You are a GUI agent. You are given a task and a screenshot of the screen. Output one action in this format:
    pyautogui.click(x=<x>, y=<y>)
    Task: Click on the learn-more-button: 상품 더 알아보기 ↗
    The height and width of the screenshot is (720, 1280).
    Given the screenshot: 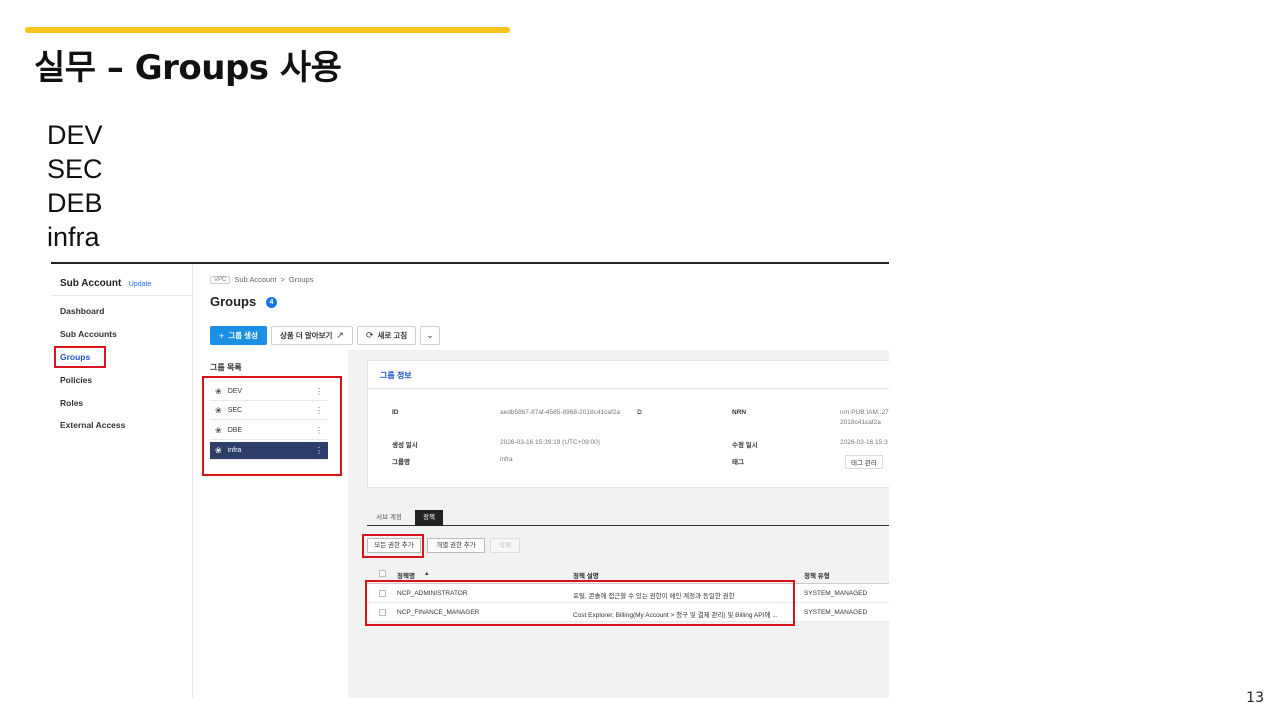 What is the action you would take?
    pyautogui.click(x=311, y=335)
    